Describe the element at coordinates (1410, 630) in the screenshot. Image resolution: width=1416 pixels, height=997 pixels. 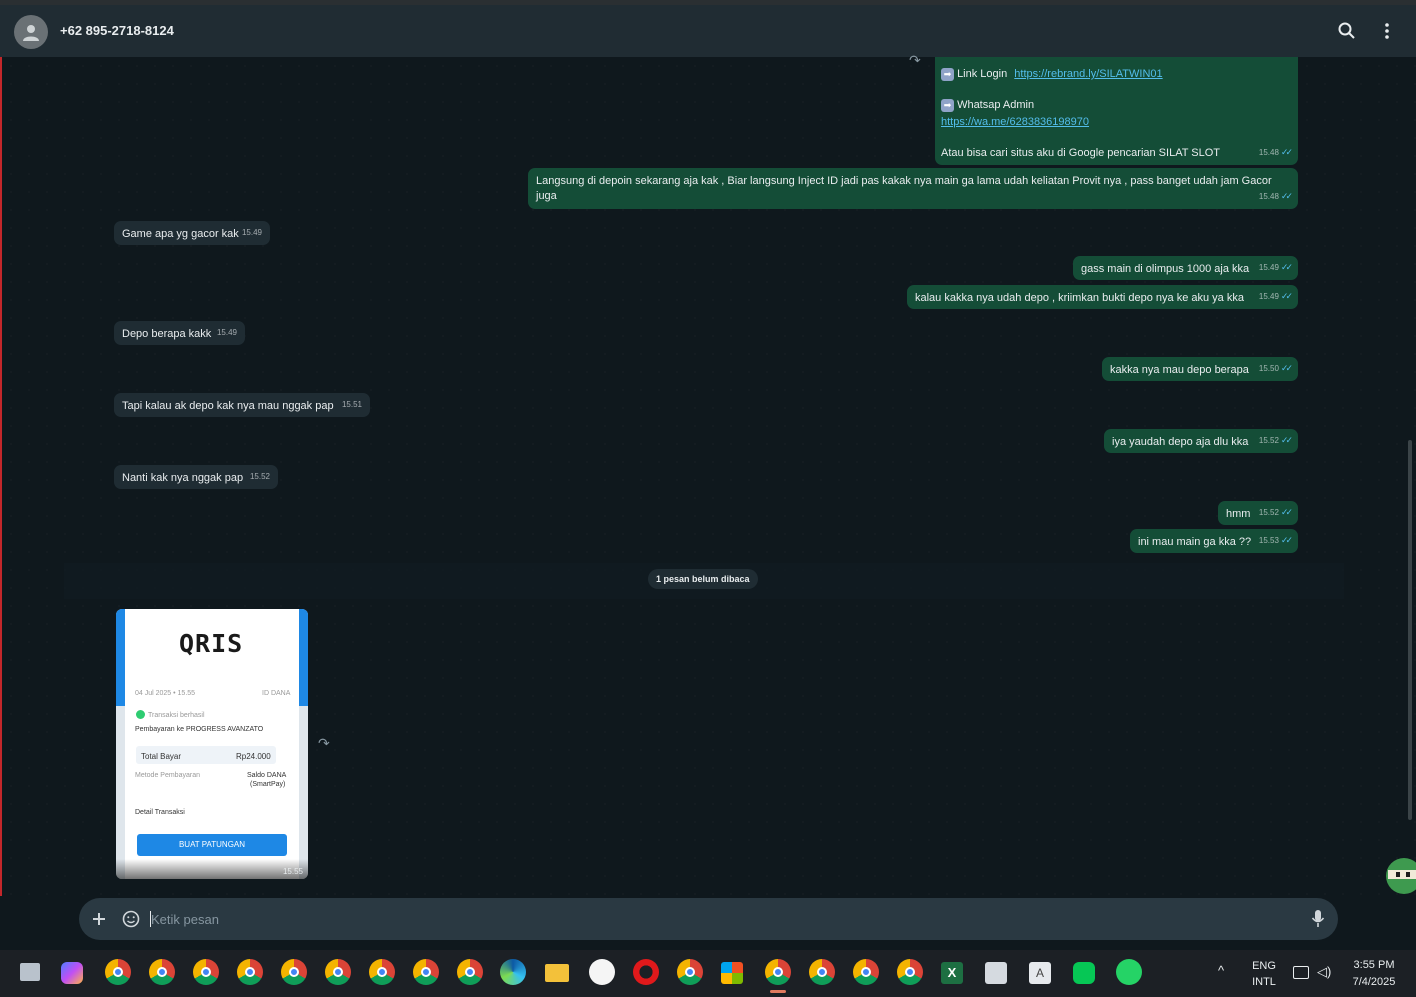
I see `chat-scrollbar` at that location.